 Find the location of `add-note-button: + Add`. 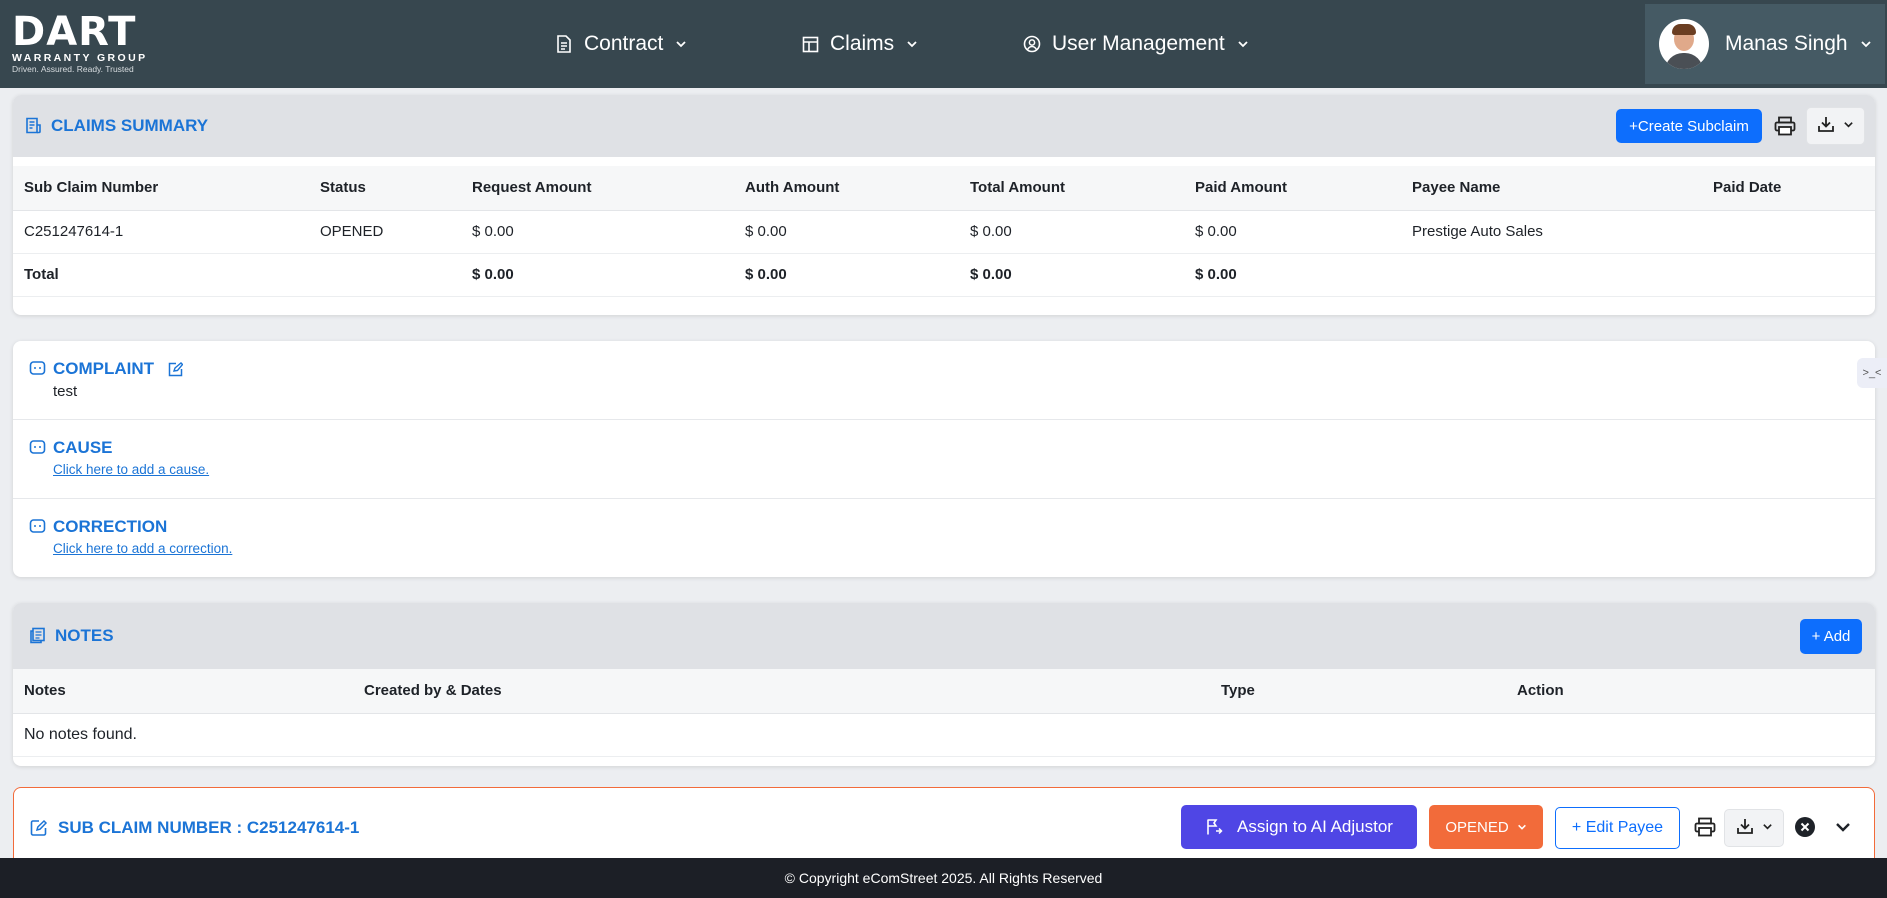

add-note-button: + Add is located at coordinates (1831, 636).